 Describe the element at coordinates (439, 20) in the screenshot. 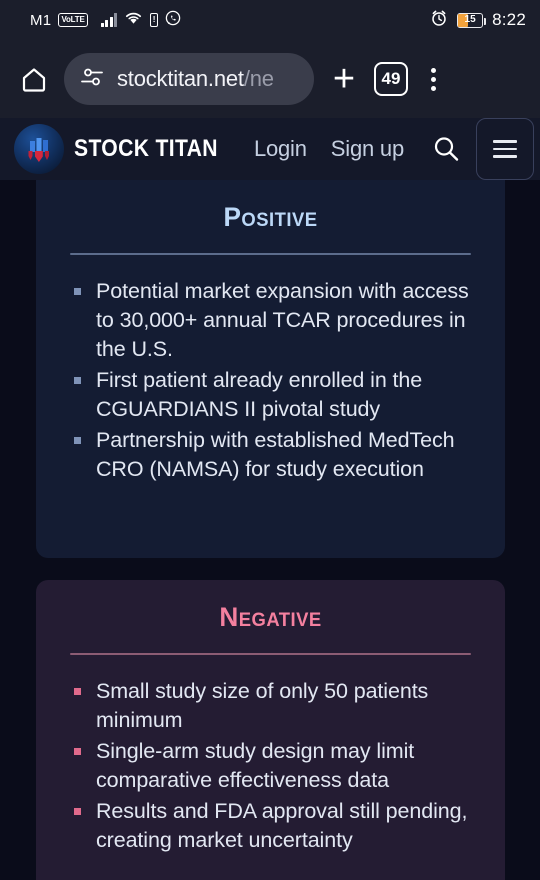

I see `alarm-clock-icon` at that location.